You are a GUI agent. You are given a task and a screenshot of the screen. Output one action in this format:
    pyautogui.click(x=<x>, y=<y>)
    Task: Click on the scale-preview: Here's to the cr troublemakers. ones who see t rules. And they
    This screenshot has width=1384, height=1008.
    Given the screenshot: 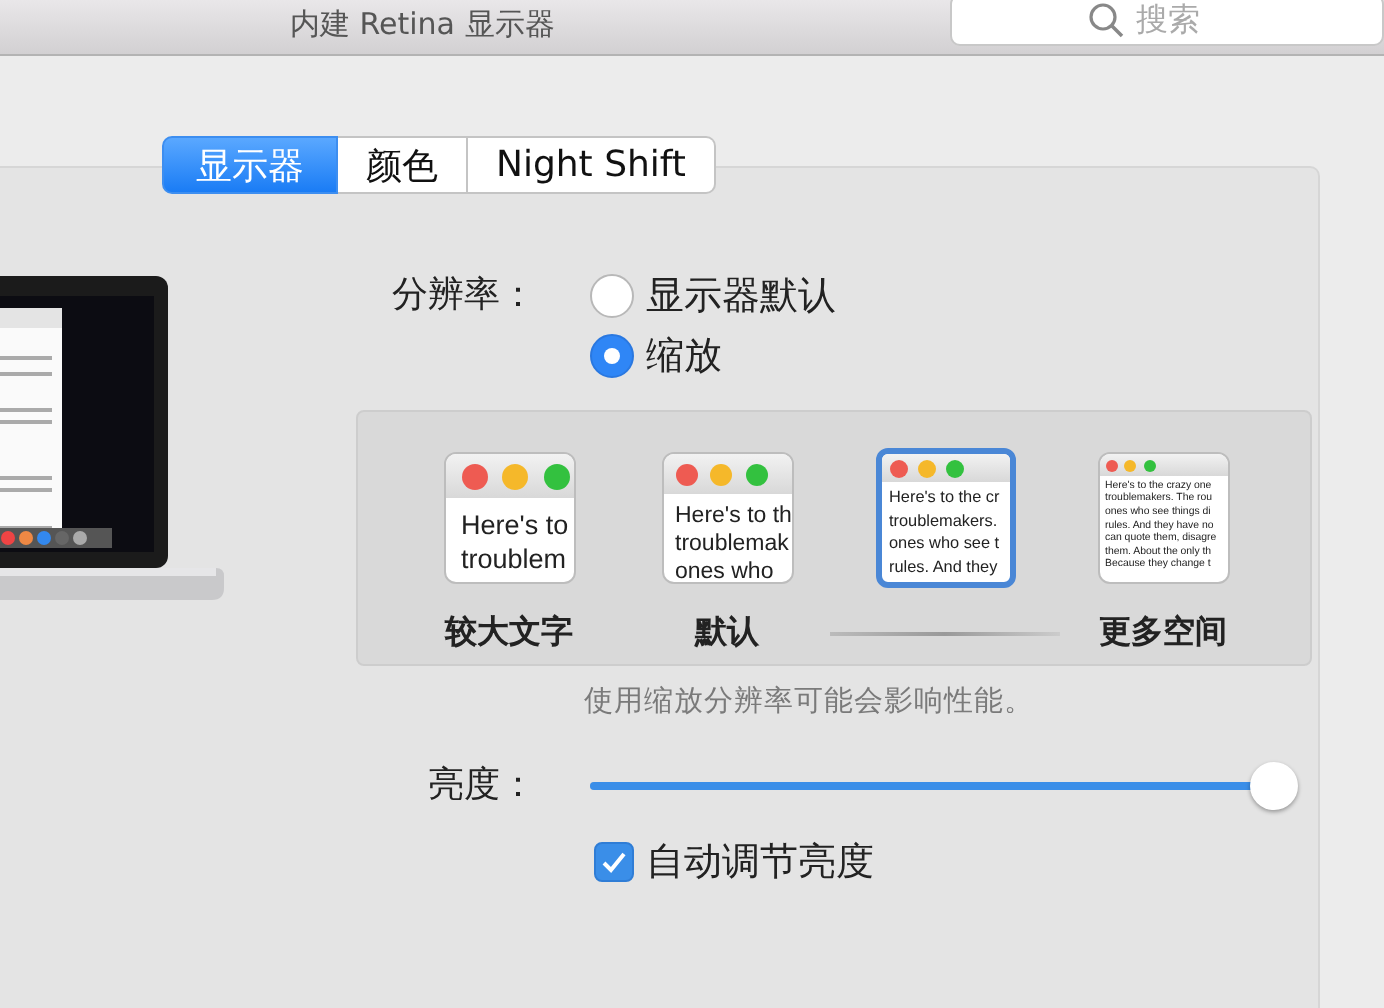 What is the action you would take?
    pyautogui.click(x=945, y=518)
    